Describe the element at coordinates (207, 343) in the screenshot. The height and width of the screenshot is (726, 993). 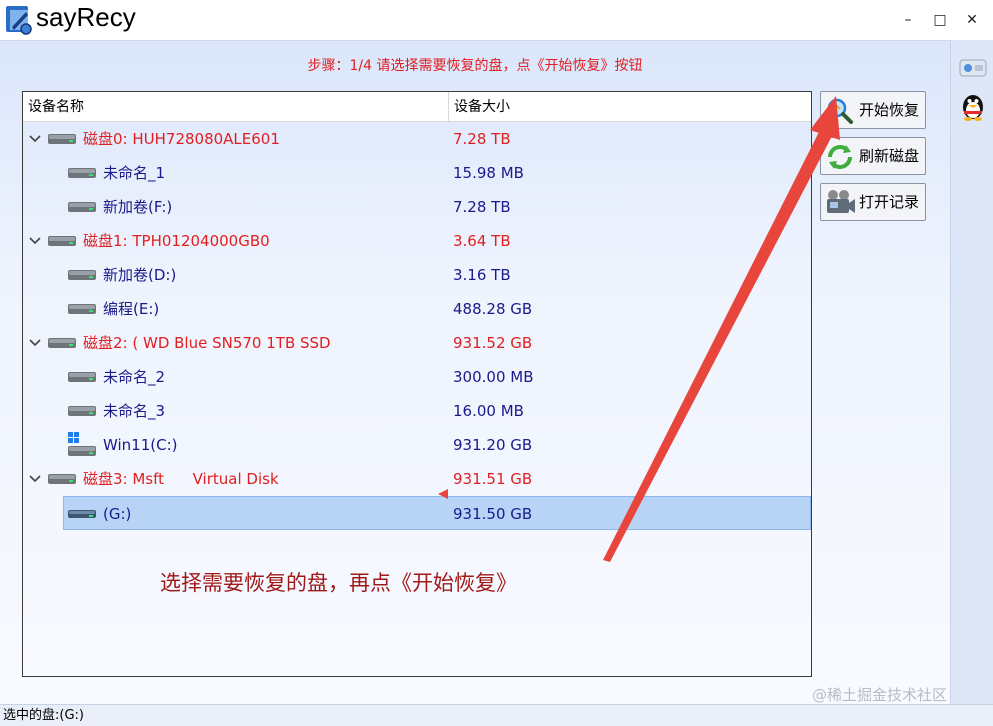
I see `tree-row-name: 磁盘2: ( WD Blue SN570 1TB SSD` at that location.